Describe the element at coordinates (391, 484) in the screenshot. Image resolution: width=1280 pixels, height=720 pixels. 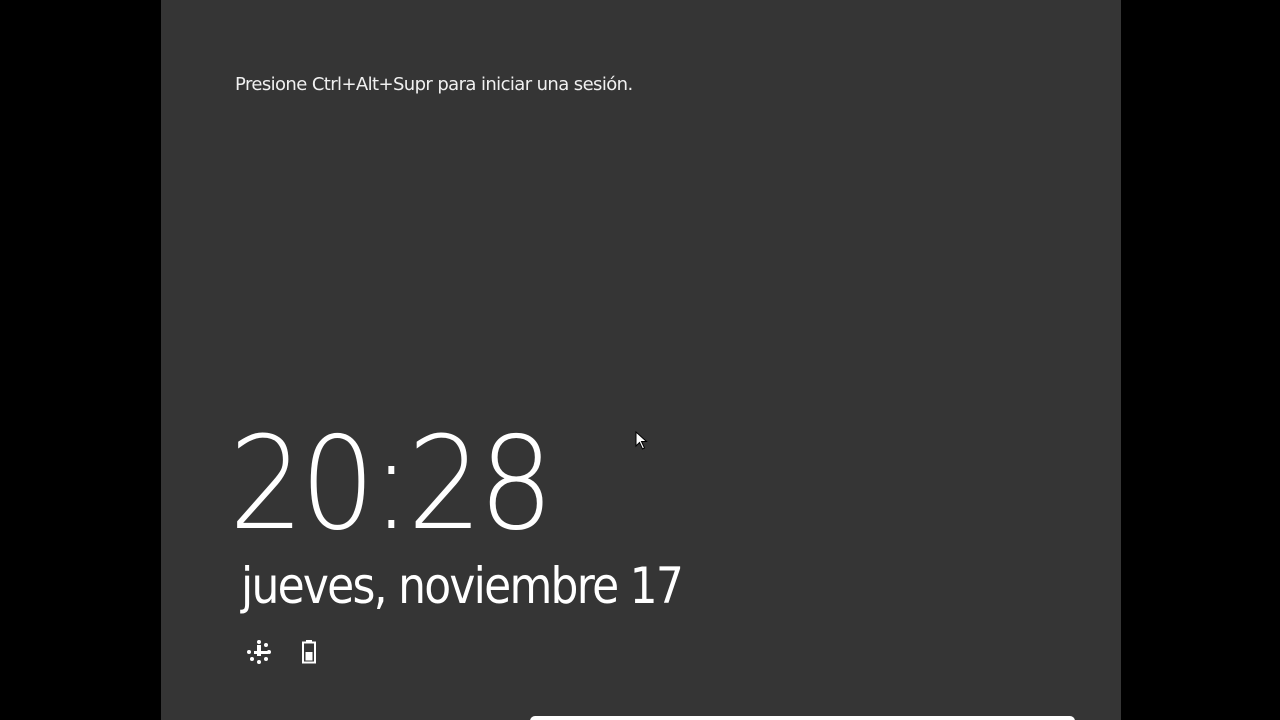
I see `lock-clock: 20:28` at that location.